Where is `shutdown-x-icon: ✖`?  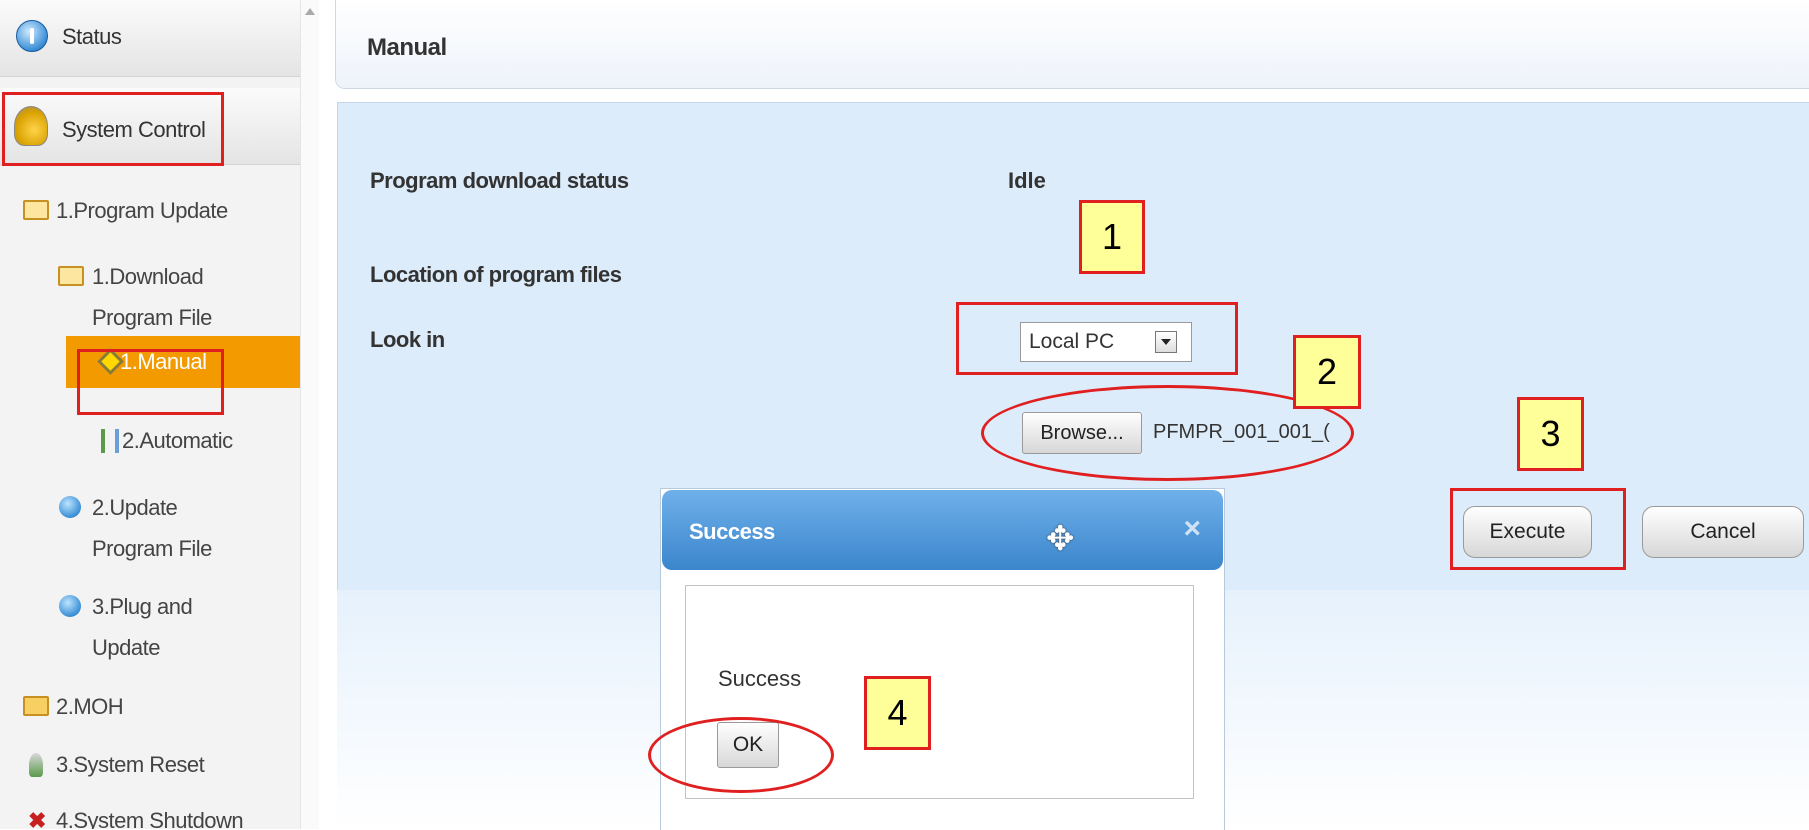 shutdown-x-icon: ✖ is located at coordinates (37, 819).